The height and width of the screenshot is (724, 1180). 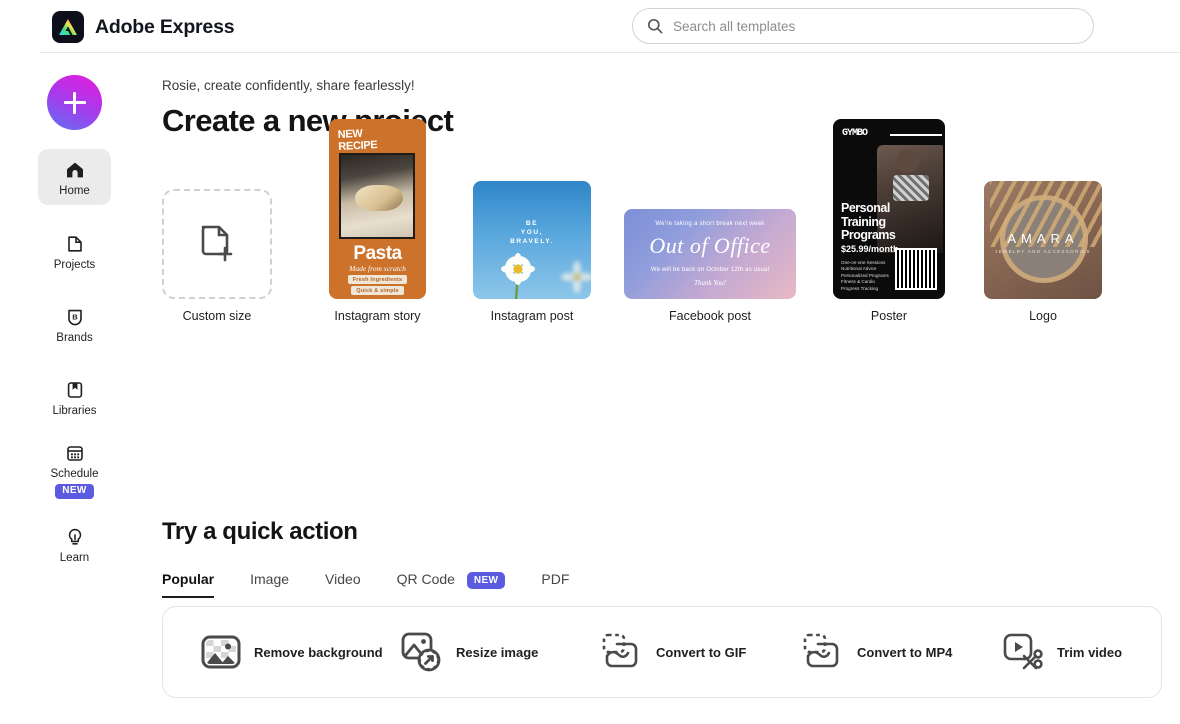 I want to click on daisy-flower, so click(x=518, y=276).